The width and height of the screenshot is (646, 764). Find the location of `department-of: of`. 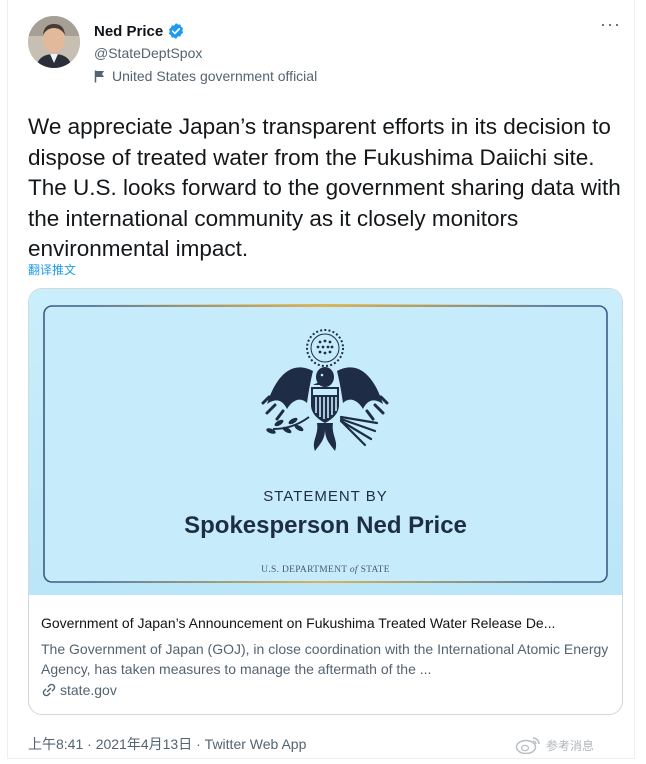

department-of: of is located at coordinates (353, 570).